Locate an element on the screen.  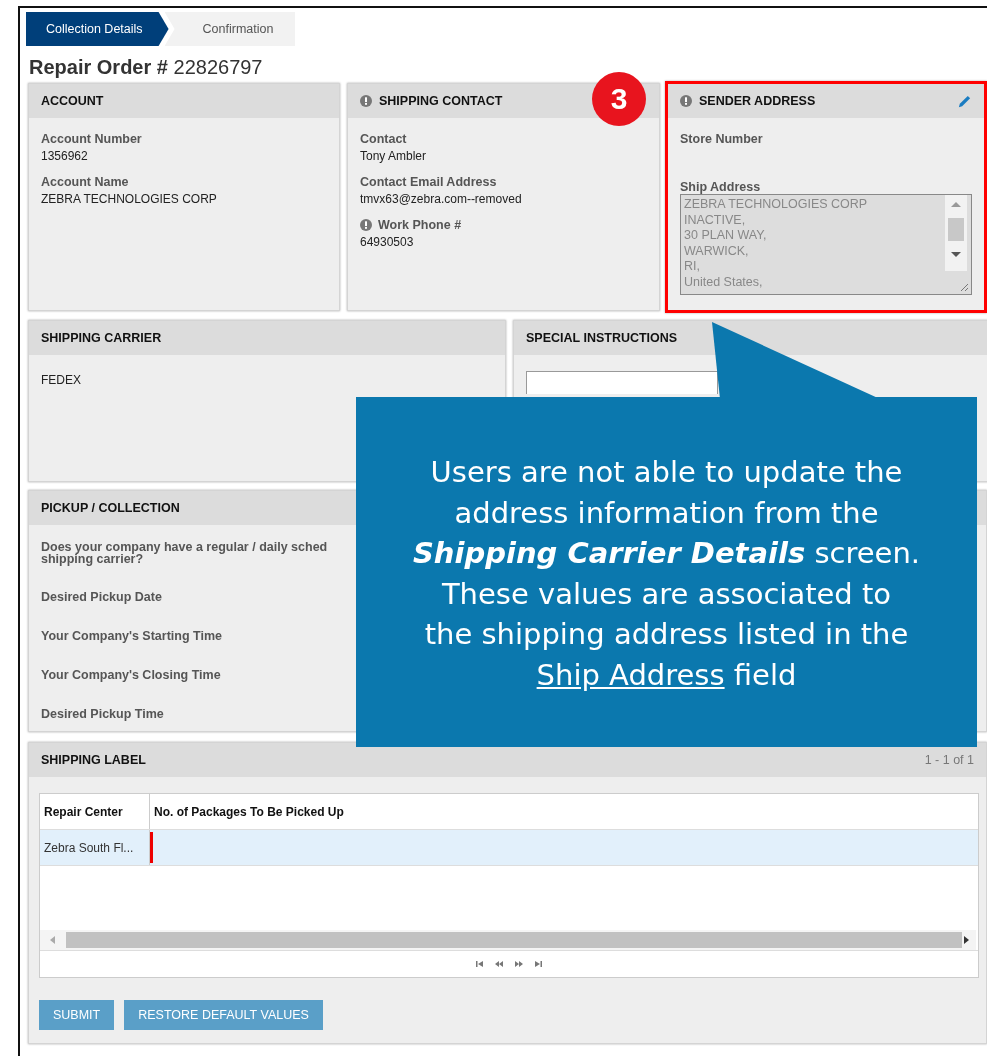
panel-heading: PICKUP / COLLECTION is located at coordinates (110, 508).